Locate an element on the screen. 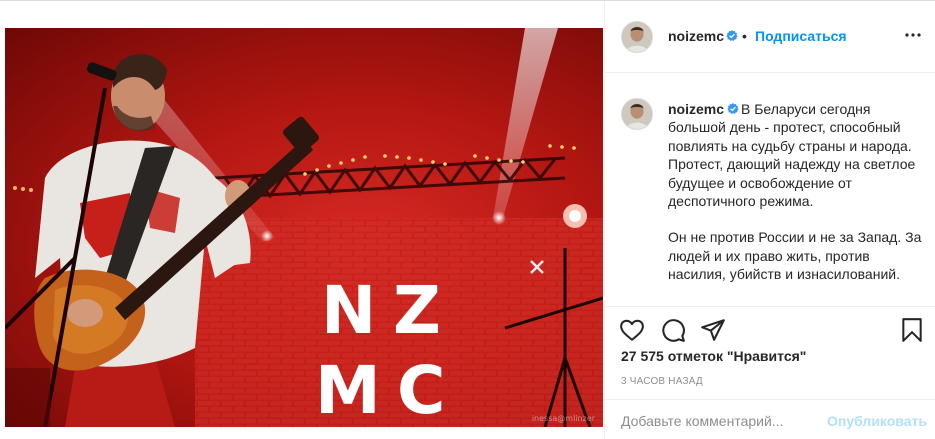 Image resolution: width=935 pixels, height=439 pixels. post-header: noizemc • Подписаться is located at coordinates (770, 37).